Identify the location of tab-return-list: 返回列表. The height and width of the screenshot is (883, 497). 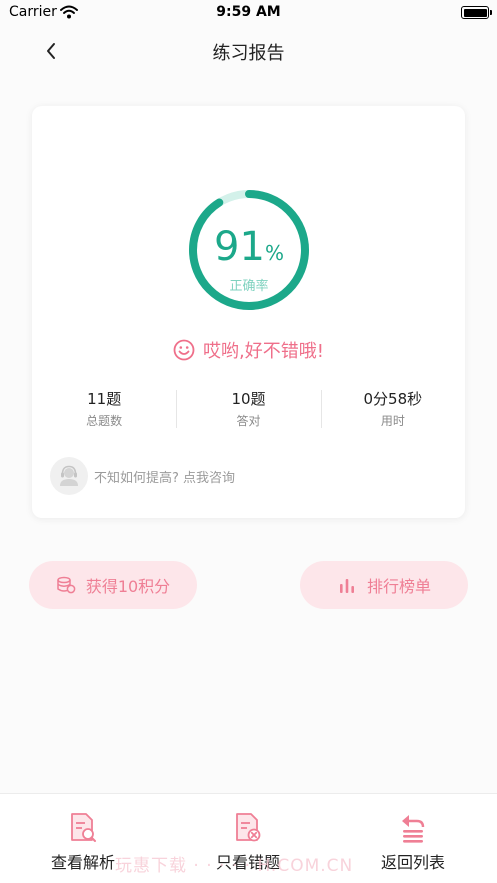
(413, 842).